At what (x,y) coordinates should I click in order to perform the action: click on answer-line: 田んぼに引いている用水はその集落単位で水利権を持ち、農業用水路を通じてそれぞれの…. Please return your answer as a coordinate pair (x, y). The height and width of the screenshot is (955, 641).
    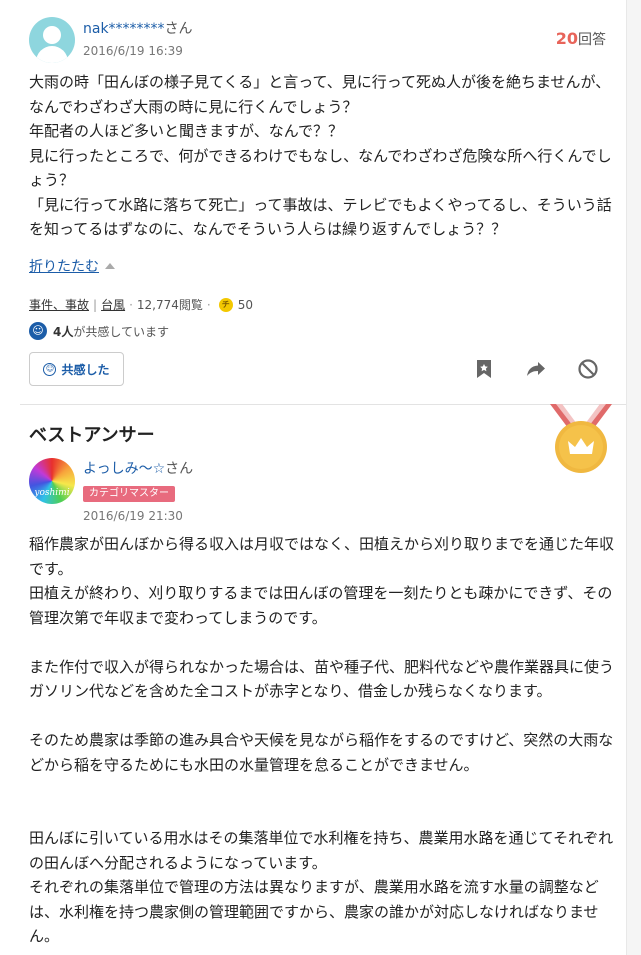
    Looking at the image, I should click on (321, 850).